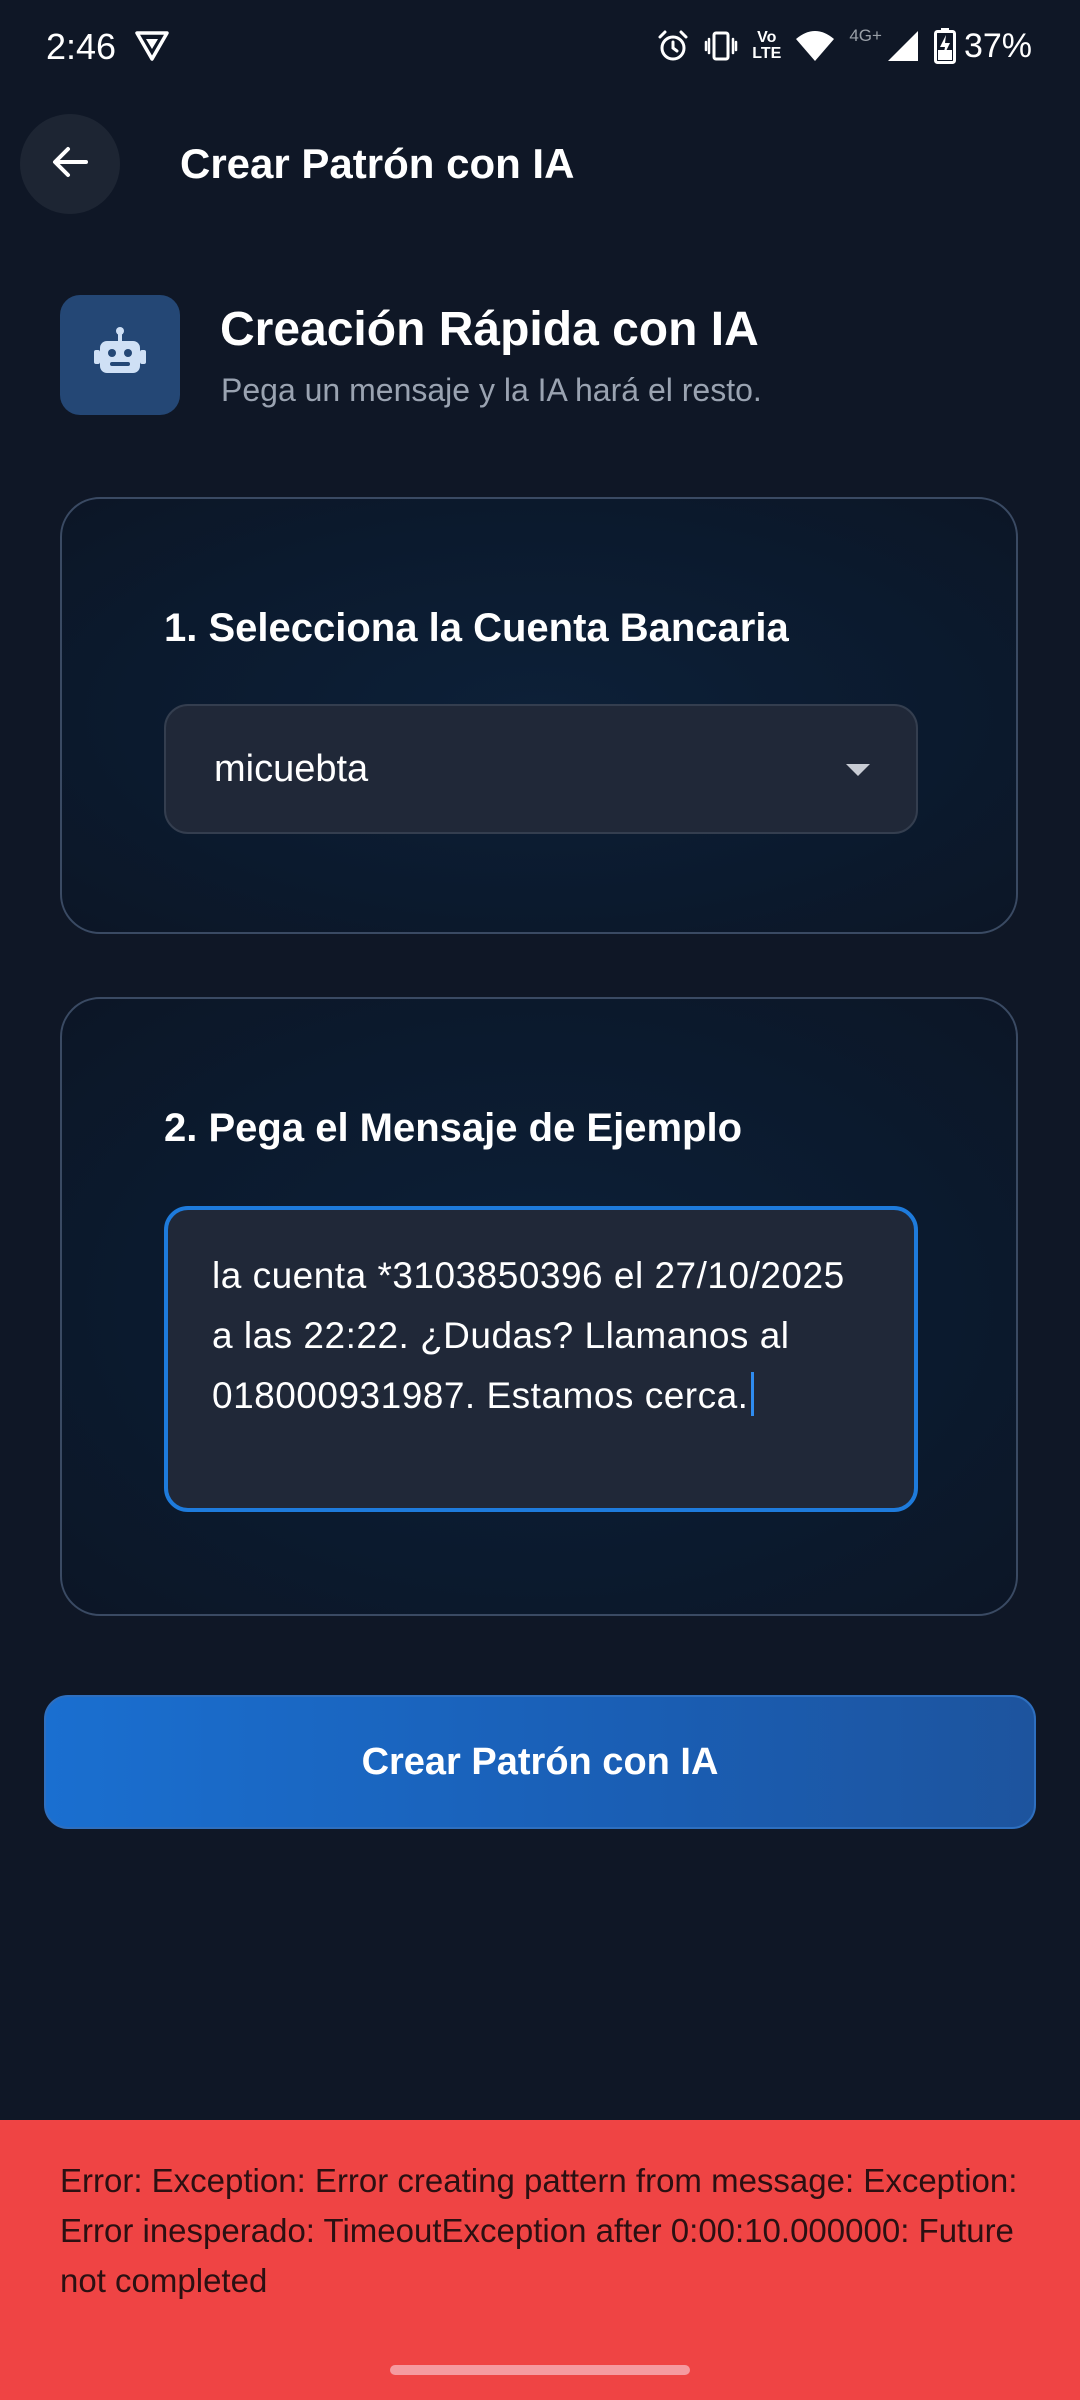  Describe the element at coordinates (541, 769) in the screenshot. I see `account-dropdown: micuebta` at that location.